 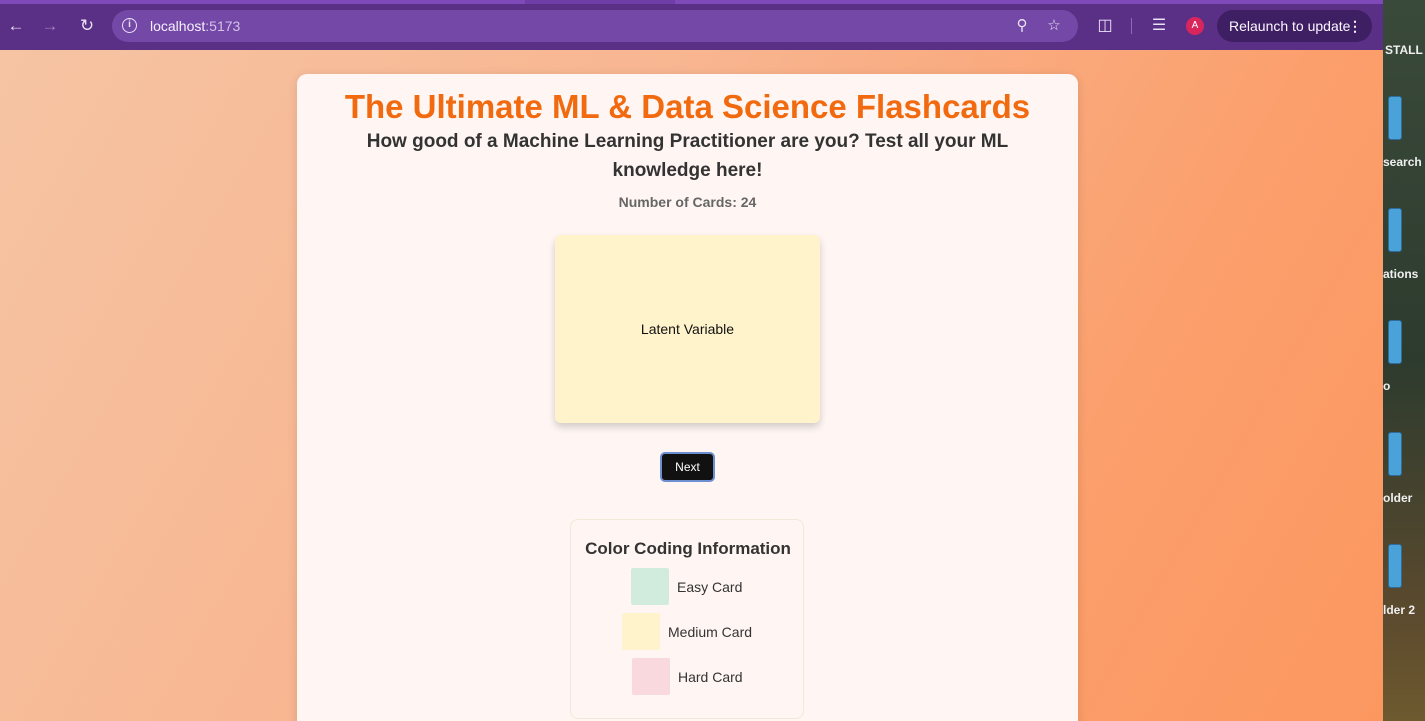 What do you see at coordinates (641, 631) in the screenshot?
I see `medium-swatch` at bounding box center [641, 631].